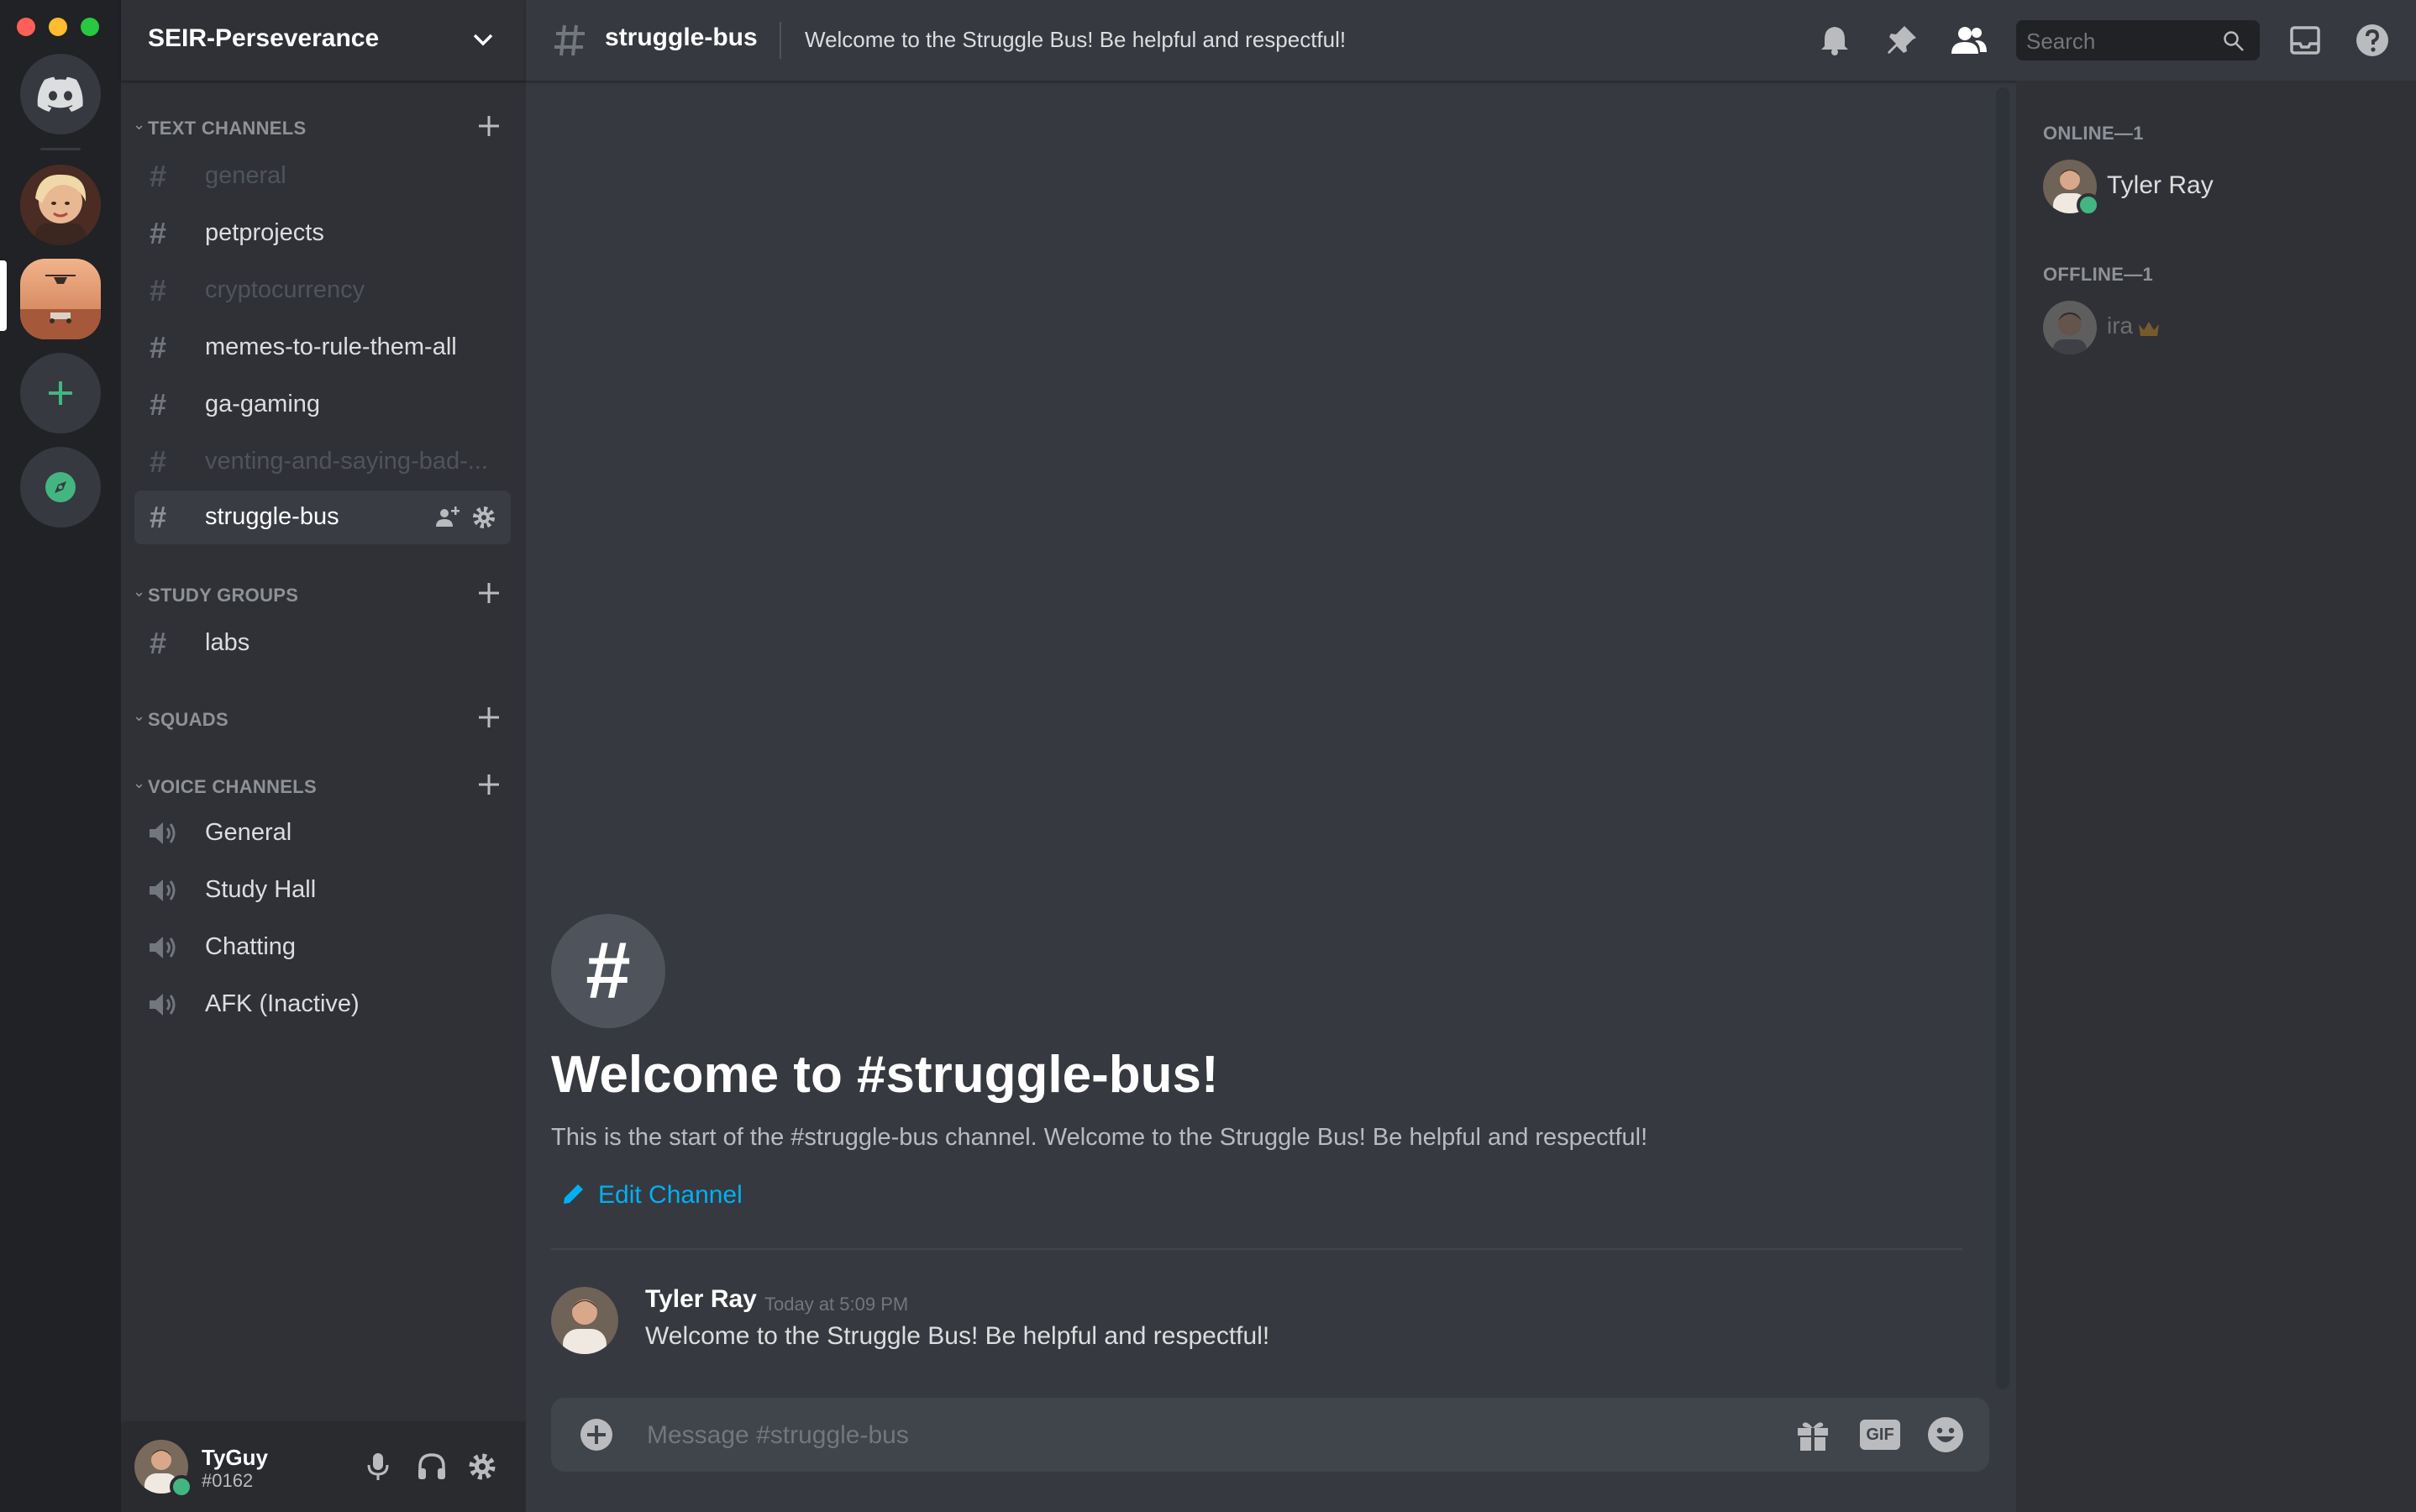 Image resolution: width=2416 pixels, height=1512 pixels. I want to click on members-icon, so click(1969, 40).